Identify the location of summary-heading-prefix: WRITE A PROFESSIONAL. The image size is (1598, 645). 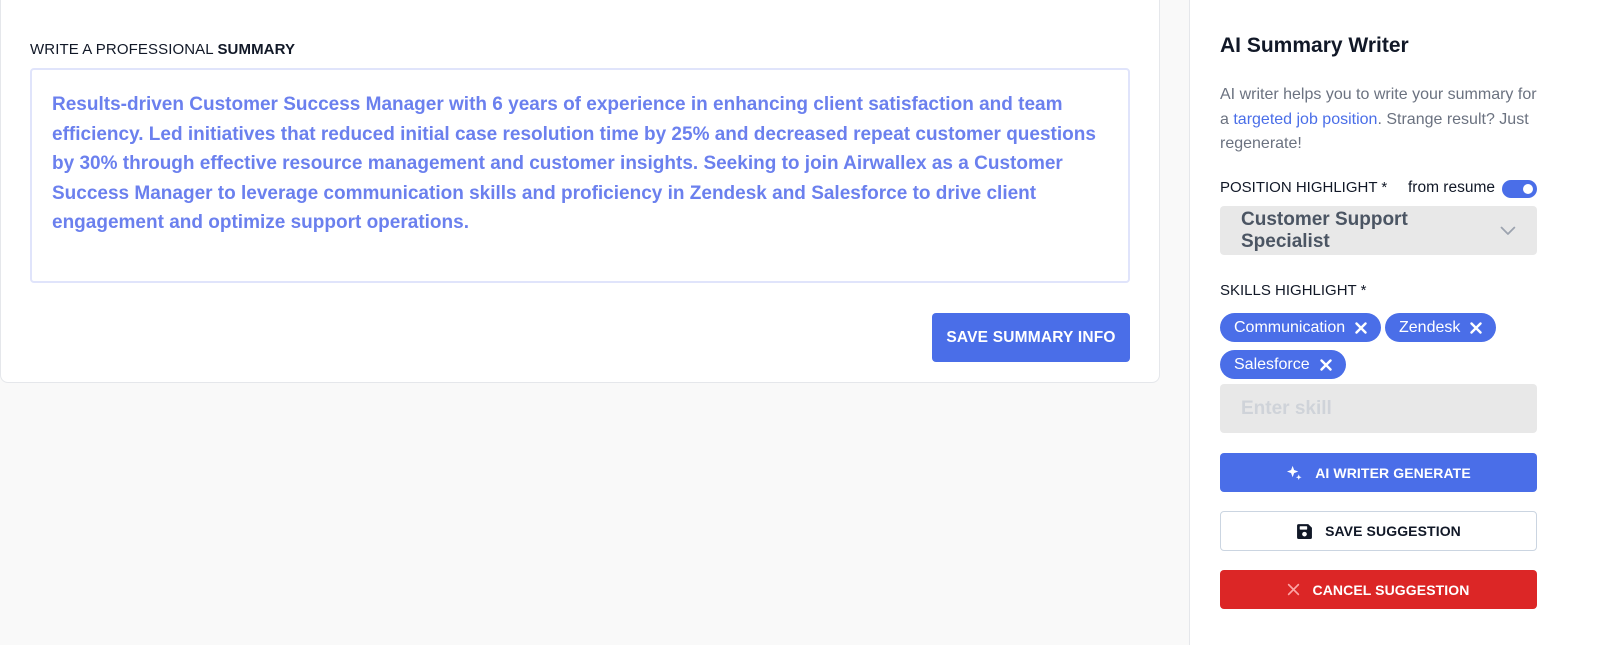
(122, 49).